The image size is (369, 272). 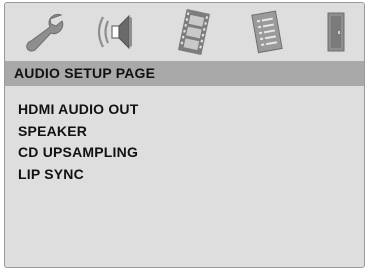 I want to click on menu-item-hdmi-audio-out: HDMI AUDIO OUT, so click(x=78, y=110).